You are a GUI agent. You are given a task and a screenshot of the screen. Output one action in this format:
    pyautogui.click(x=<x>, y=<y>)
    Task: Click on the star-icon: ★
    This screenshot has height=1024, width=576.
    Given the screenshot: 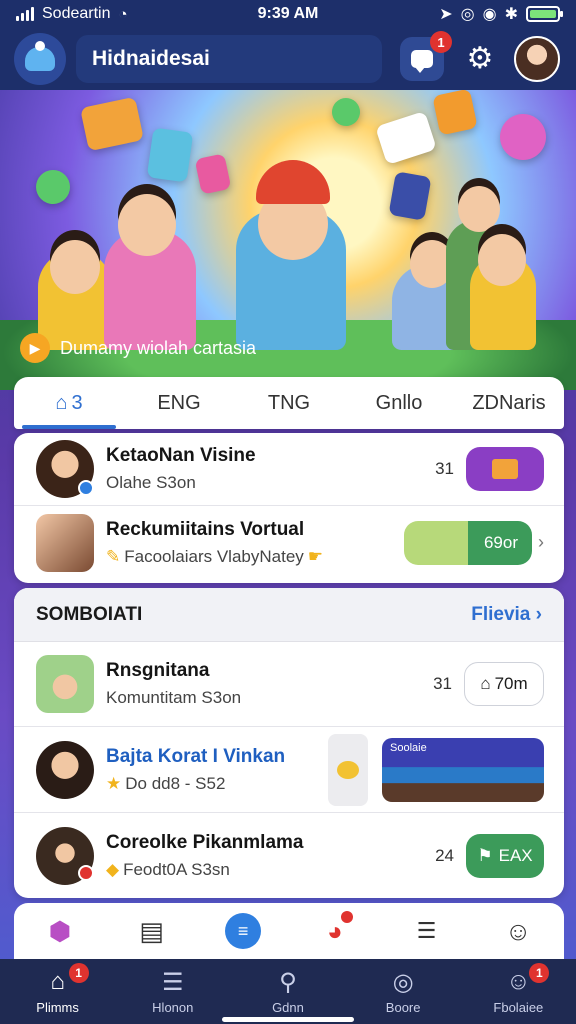 What is the action you would take?
    pyautogui.click(x=114, y=783)
    